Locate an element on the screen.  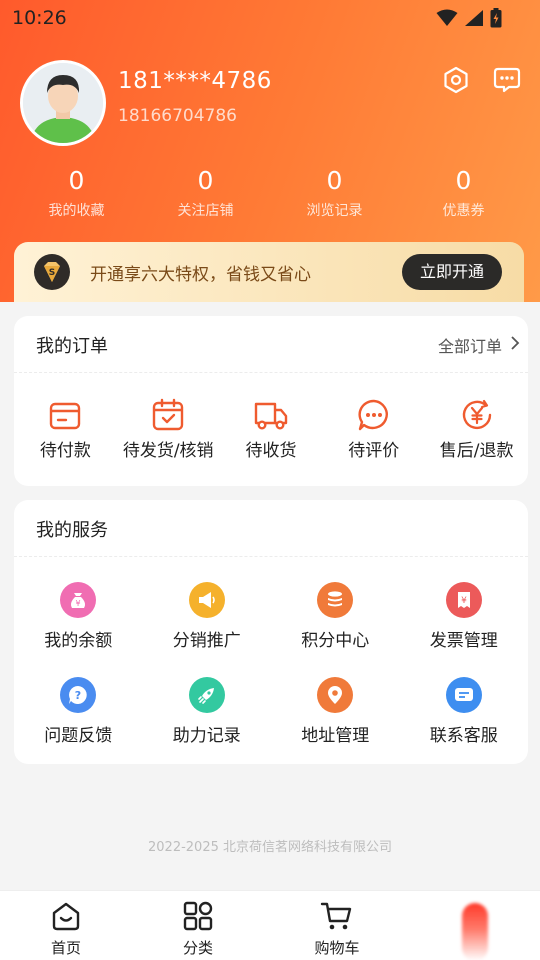
megaphone-icon is located at coordinates (206, 600).